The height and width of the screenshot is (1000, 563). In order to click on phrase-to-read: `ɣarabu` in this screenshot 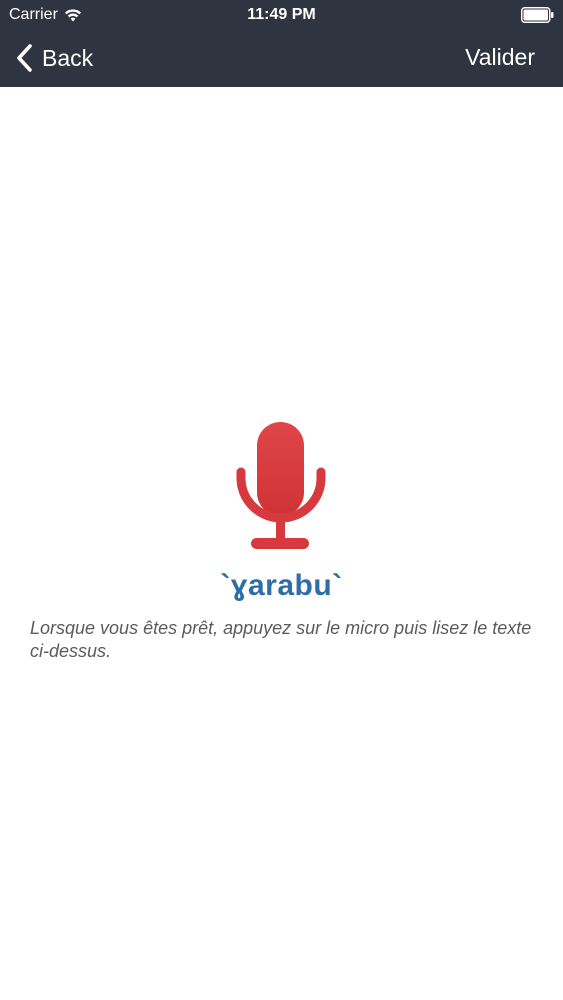, I will do `click(281, 585)`.